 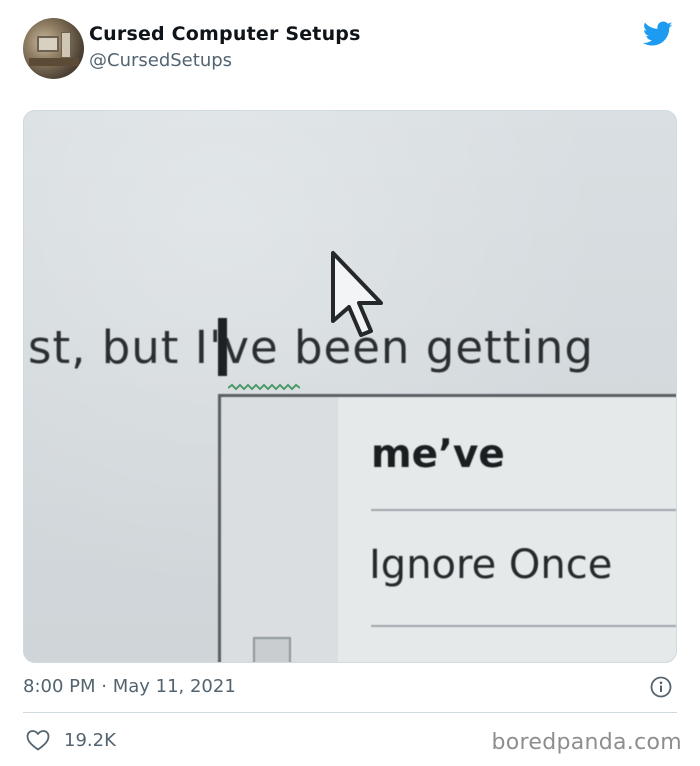 What do you see at coordinates (272, 649) in the screenshot?
I see `menu-item-icon` at bounding box center [272, 649].